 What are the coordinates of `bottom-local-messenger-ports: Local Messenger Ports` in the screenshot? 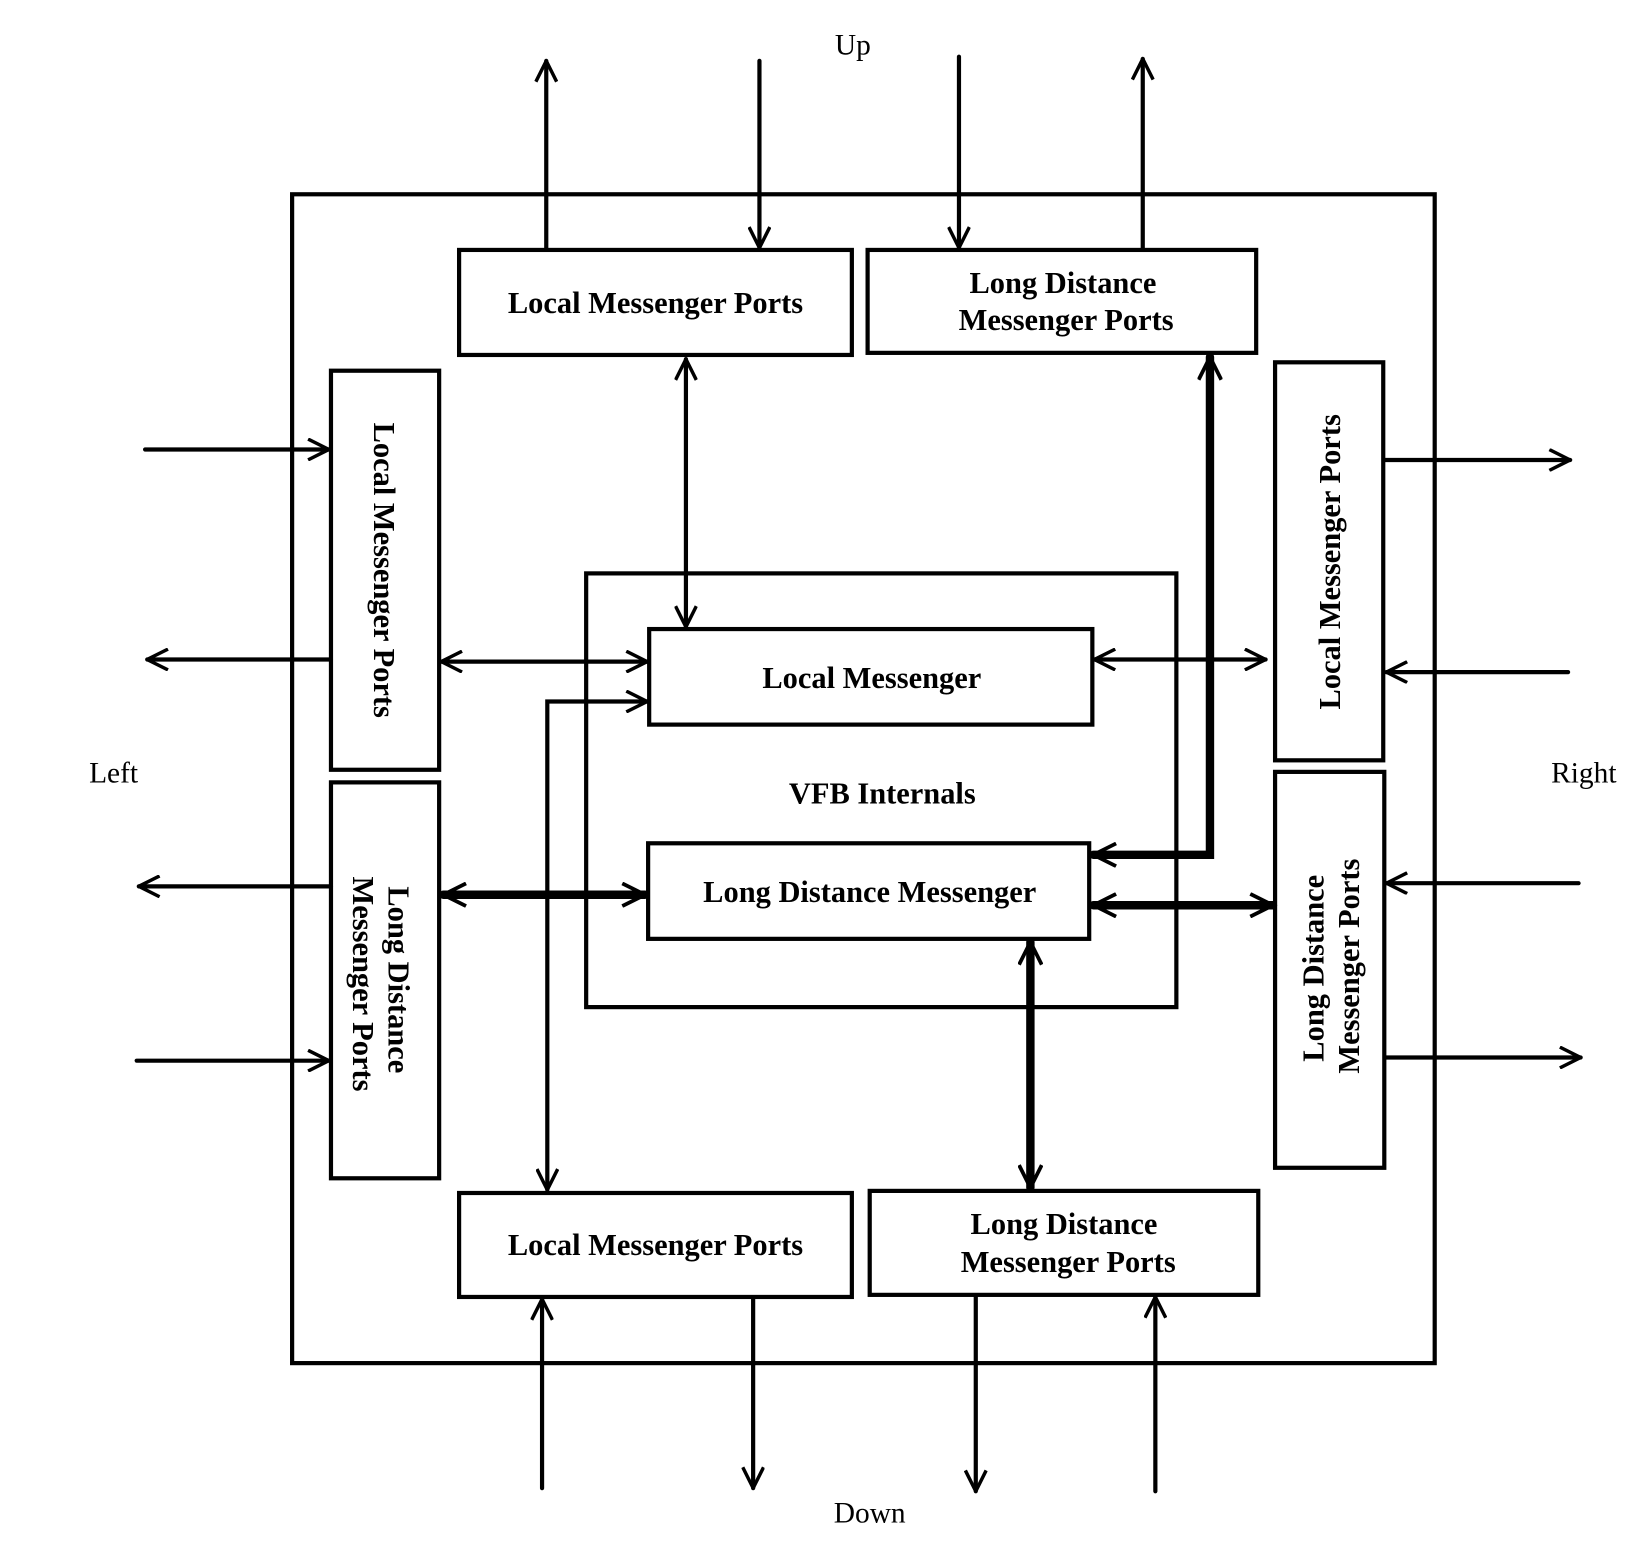 It's located at (655, 1245).